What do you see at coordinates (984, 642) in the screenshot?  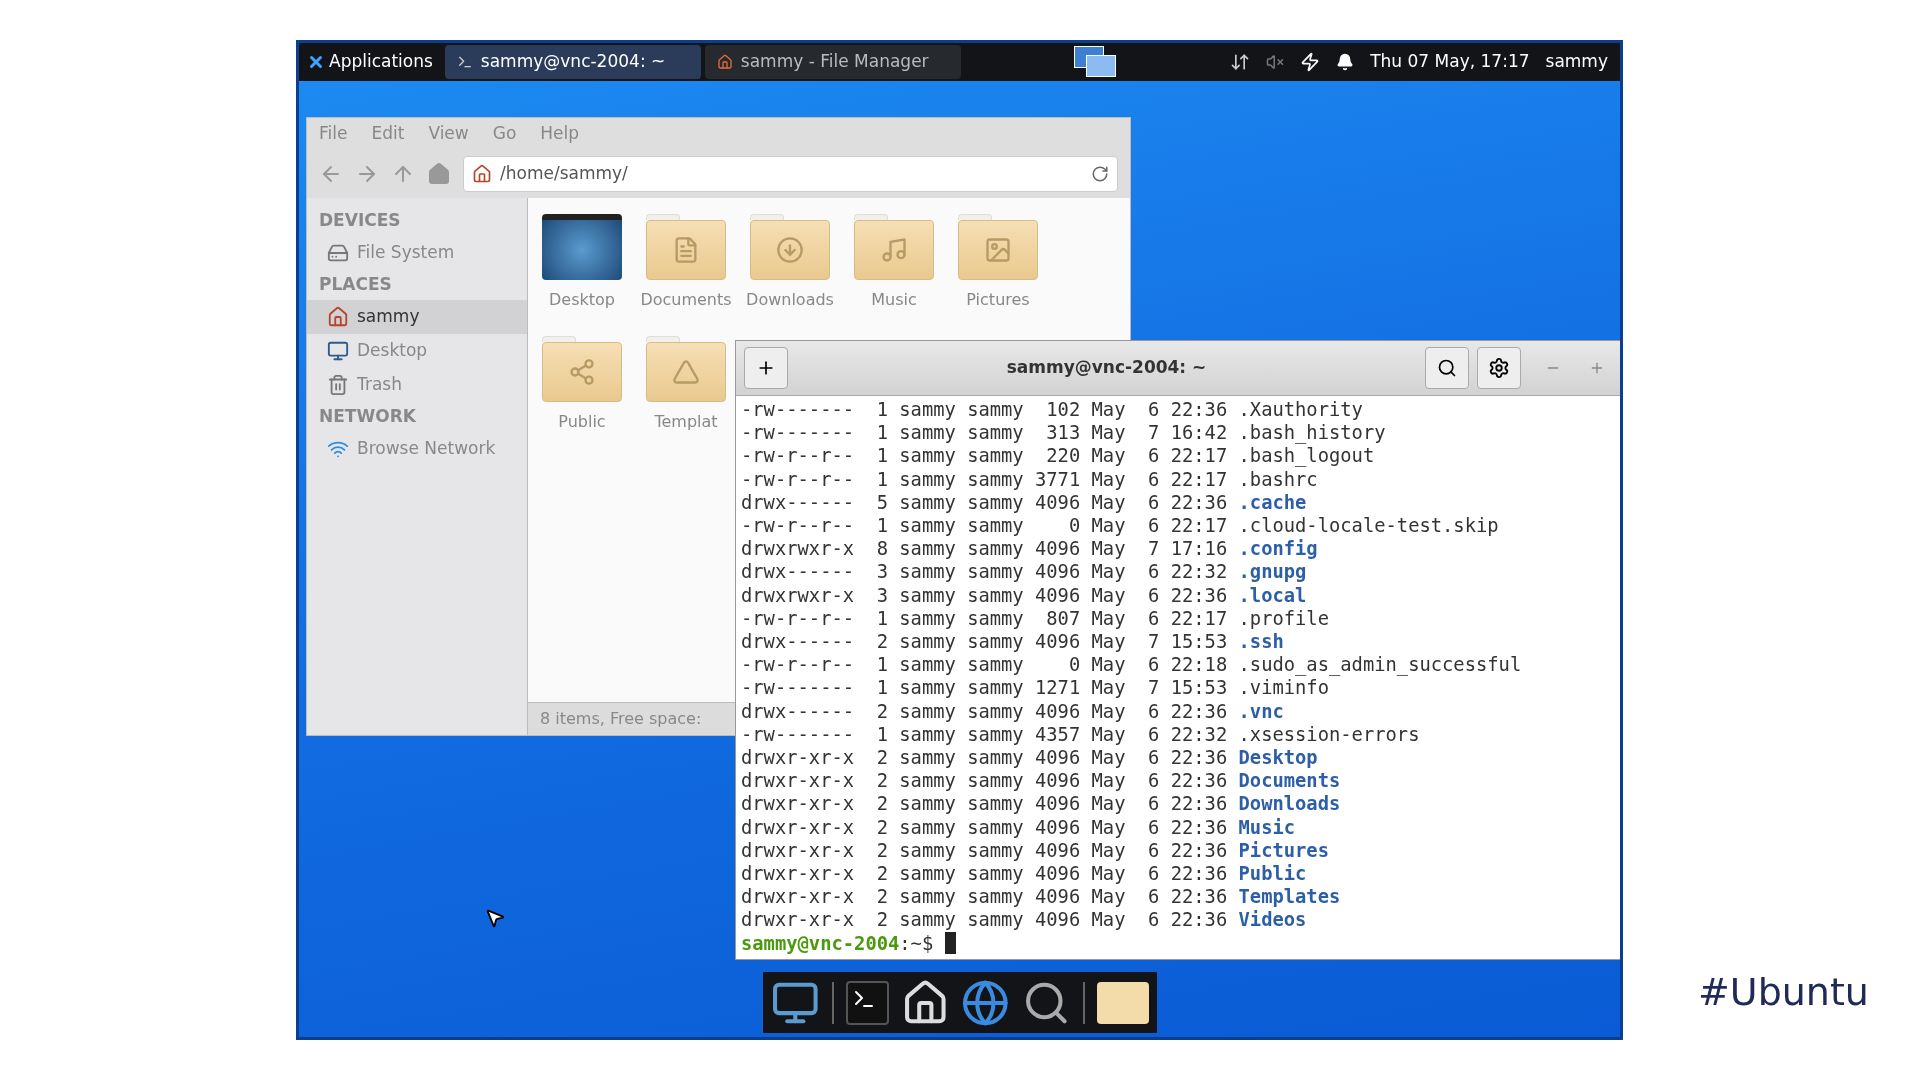 I see `listing-entry: drwx------ 2 sammy sammy 4096 May 7 15:53` at bounding box center [984, 642].